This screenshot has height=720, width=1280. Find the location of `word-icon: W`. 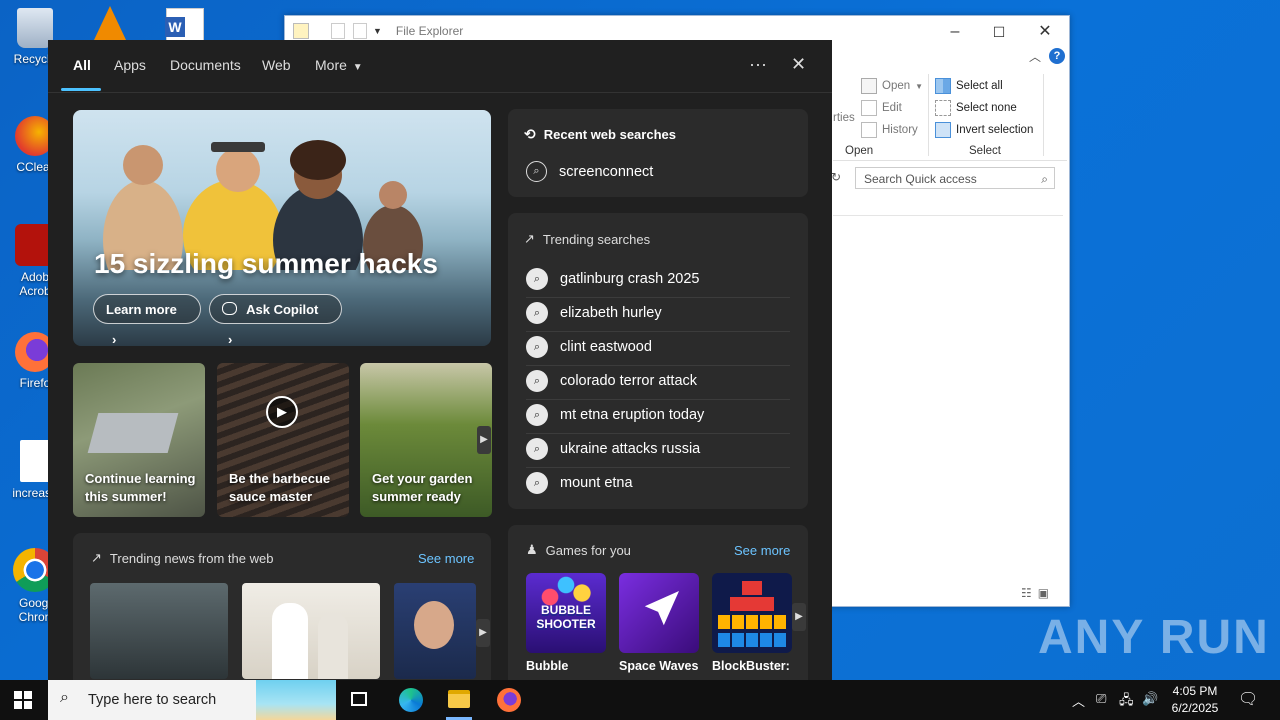

word-icon: W is located at coordinates (184, 26).